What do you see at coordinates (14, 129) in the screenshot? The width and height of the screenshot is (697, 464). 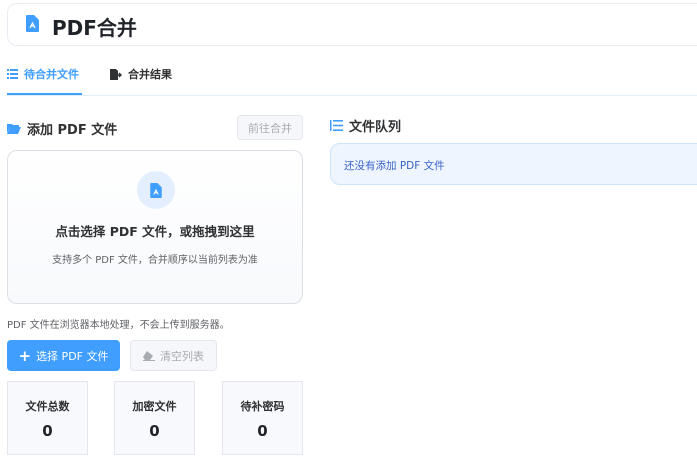 I see `folder-open-icon` at bounding box center [14, 129].